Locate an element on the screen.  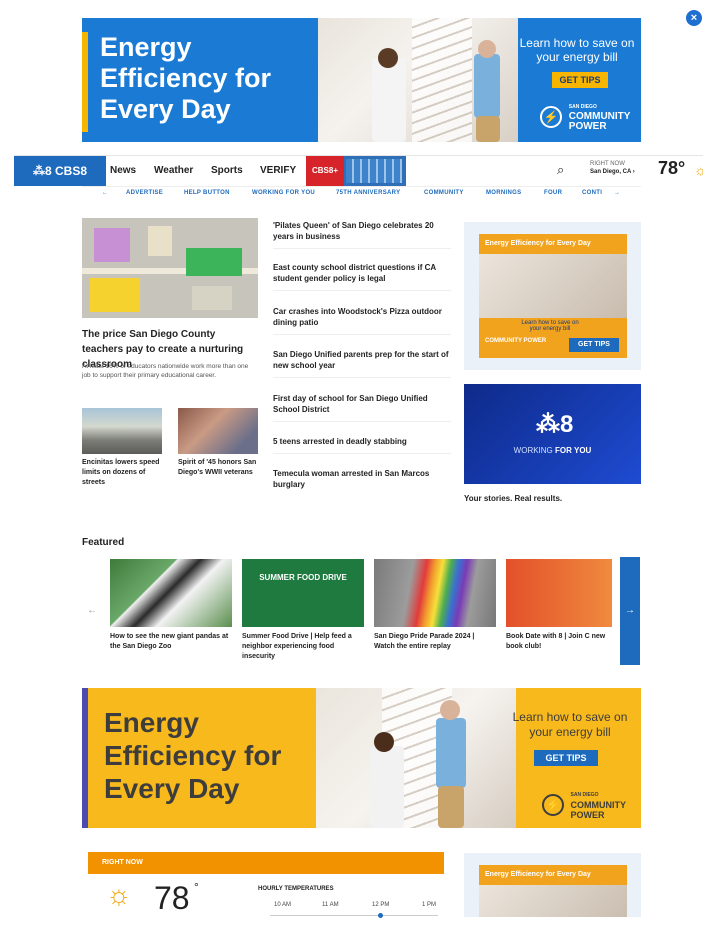
featured-heading: Featured is located at coordinates (103, 542).